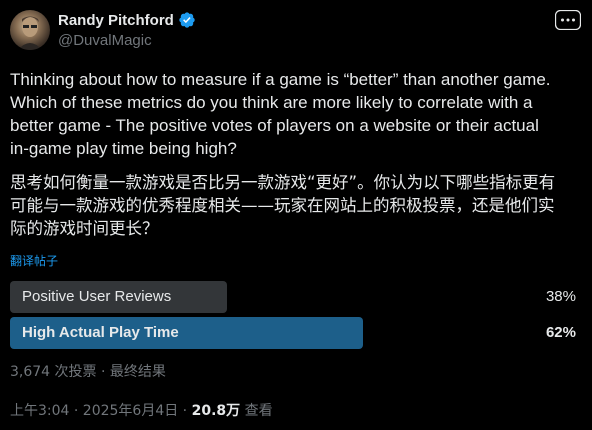 The width and height of the screenshot is (592, 430). What do you see at coordinates (295, 333) in the screenshot?
I see `poll-option-winner: High Actual Play Time 62%` at bounding box center [295, 333].